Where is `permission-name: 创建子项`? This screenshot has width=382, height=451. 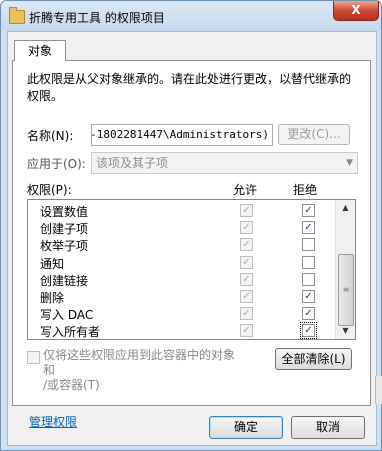 permission-name: 创建子项 is located at coordinates (64, 229).